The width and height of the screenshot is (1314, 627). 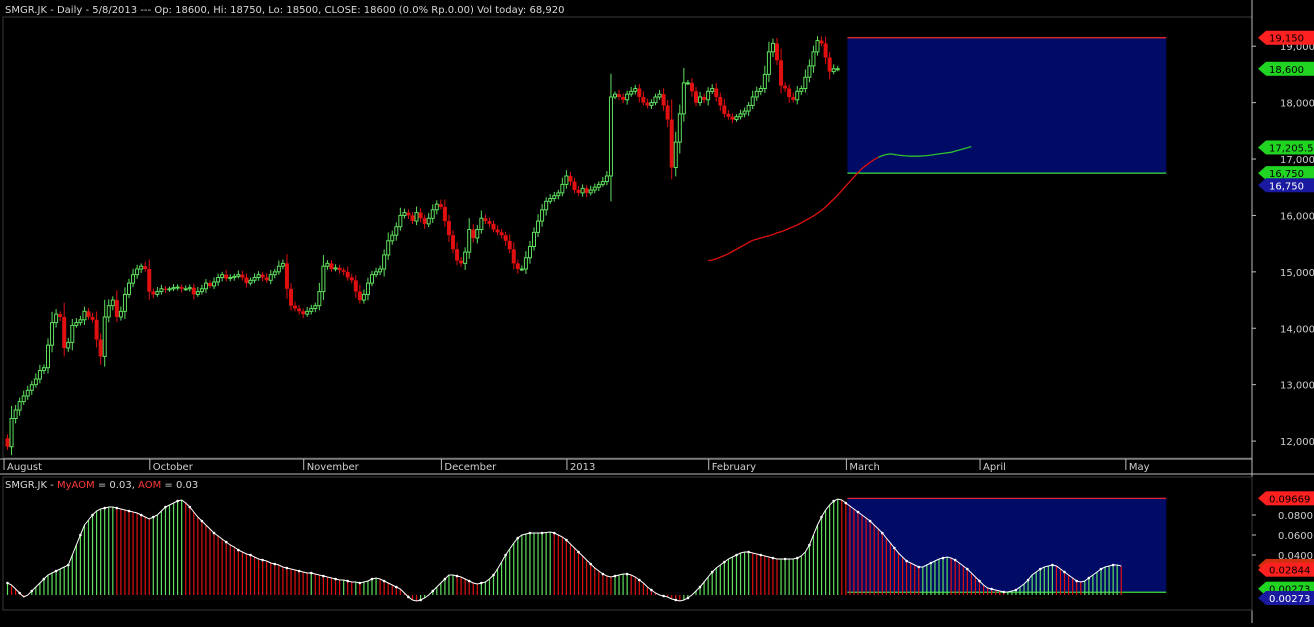 What do you see at coordinates (149, 485) in the screenshot?
I see `indicator-aom-label: AOM` at bounding box center [149, 485].